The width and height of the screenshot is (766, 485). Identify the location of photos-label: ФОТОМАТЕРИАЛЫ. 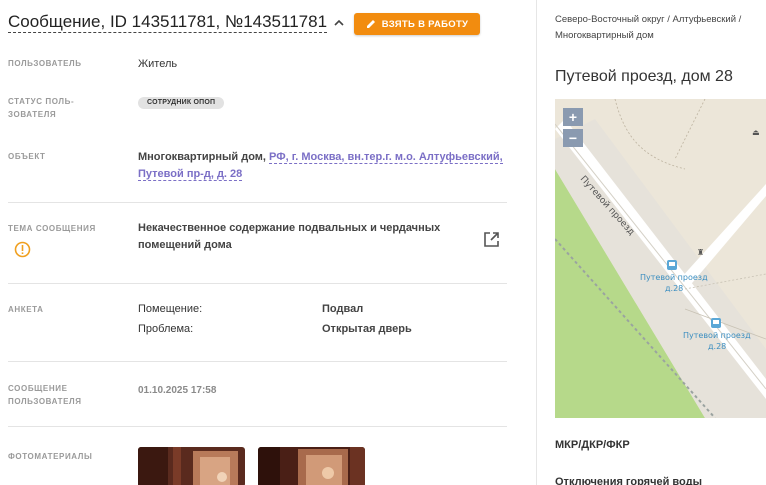
(50, 456).